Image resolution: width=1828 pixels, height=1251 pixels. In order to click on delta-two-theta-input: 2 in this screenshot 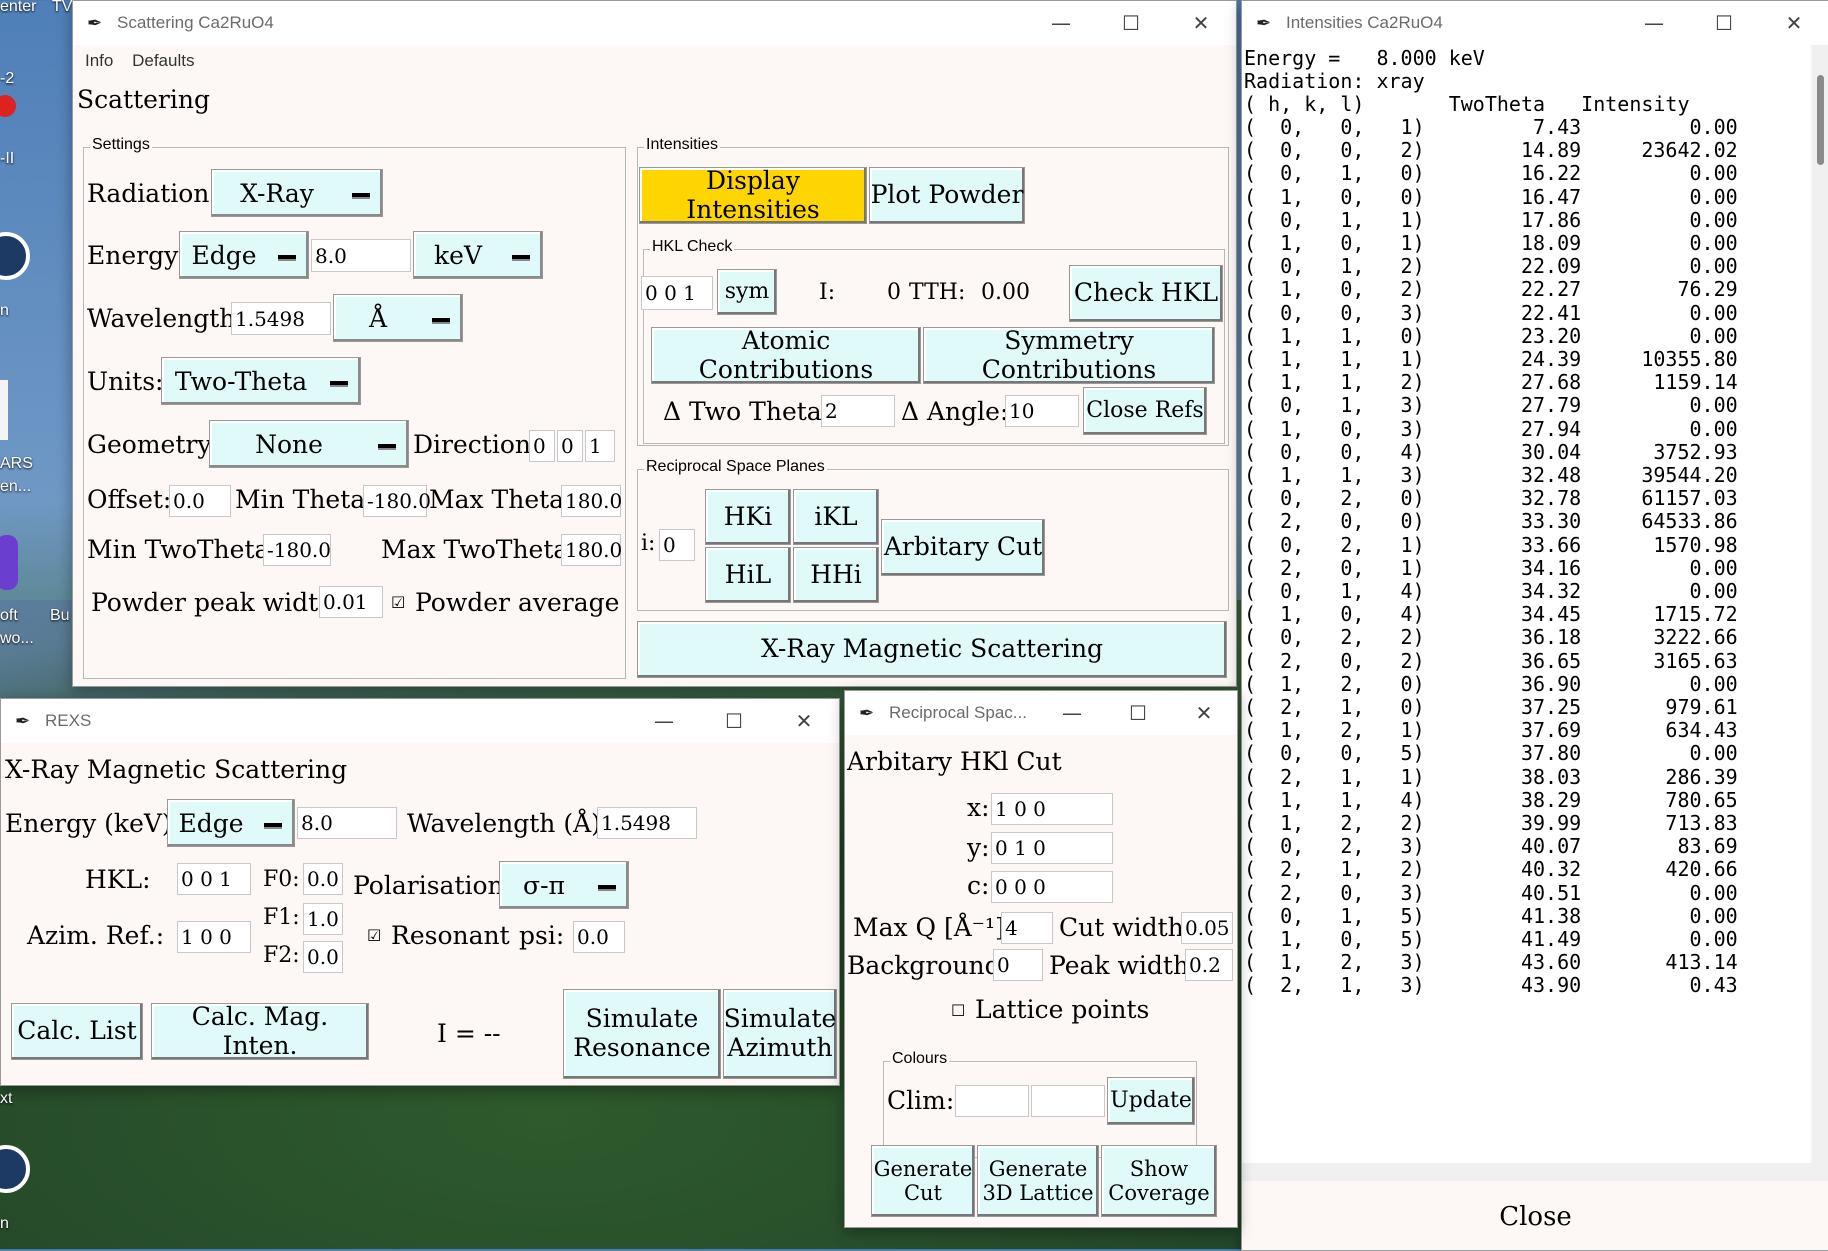, I will do `click(858, 411)`.